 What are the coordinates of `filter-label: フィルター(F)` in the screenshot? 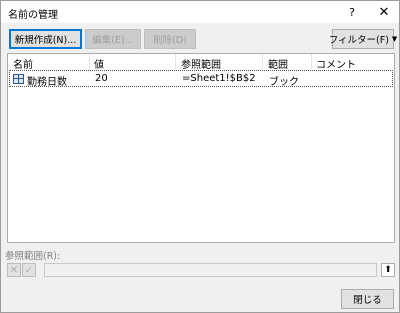 It's located at (358, 40).